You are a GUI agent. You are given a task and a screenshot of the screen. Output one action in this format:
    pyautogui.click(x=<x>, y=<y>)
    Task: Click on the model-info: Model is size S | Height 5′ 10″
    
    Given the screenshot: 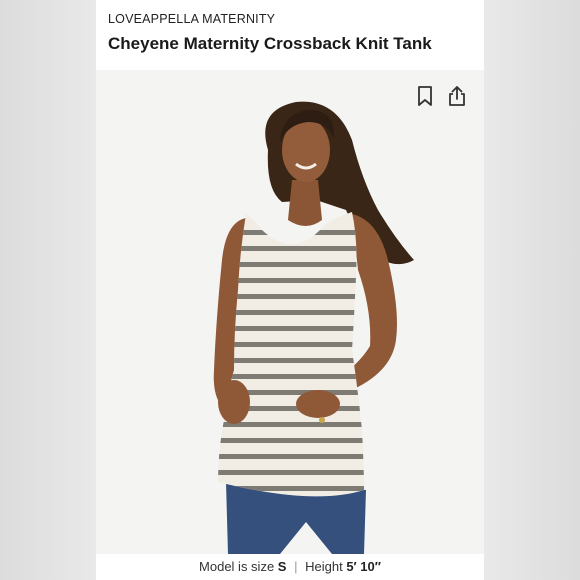 What is the action you would take?
    pyautogui.click(x=290, y=567)
    